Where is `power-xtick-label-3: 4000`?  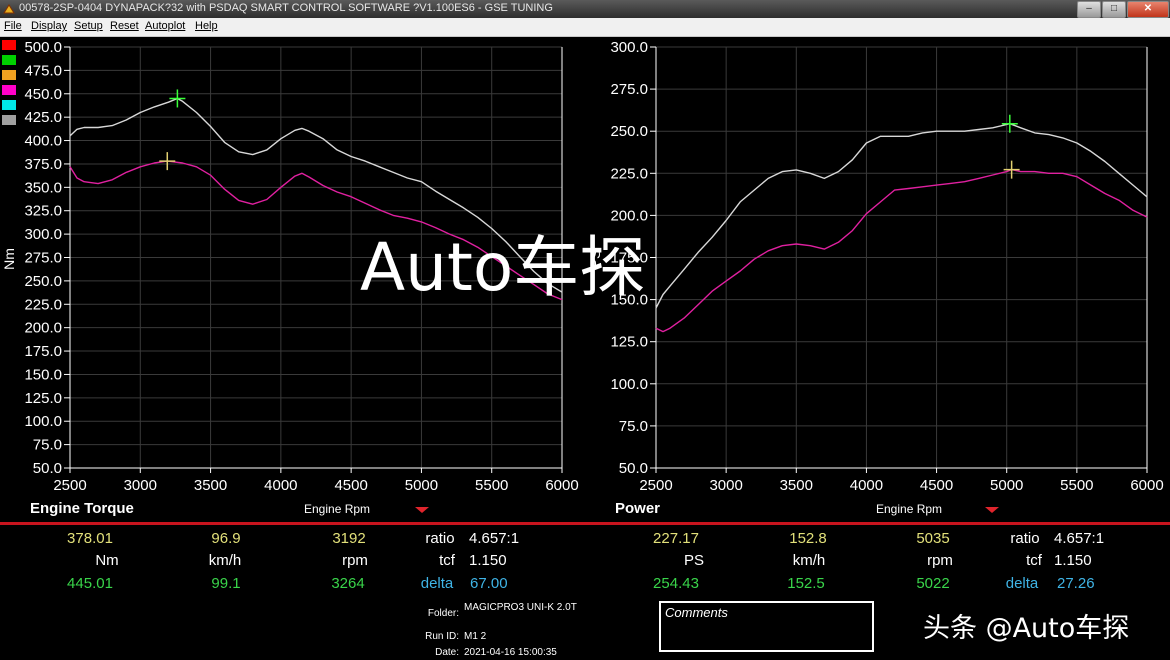 power-xtick-label-3: 4000 is located at coordinates (866, 485).